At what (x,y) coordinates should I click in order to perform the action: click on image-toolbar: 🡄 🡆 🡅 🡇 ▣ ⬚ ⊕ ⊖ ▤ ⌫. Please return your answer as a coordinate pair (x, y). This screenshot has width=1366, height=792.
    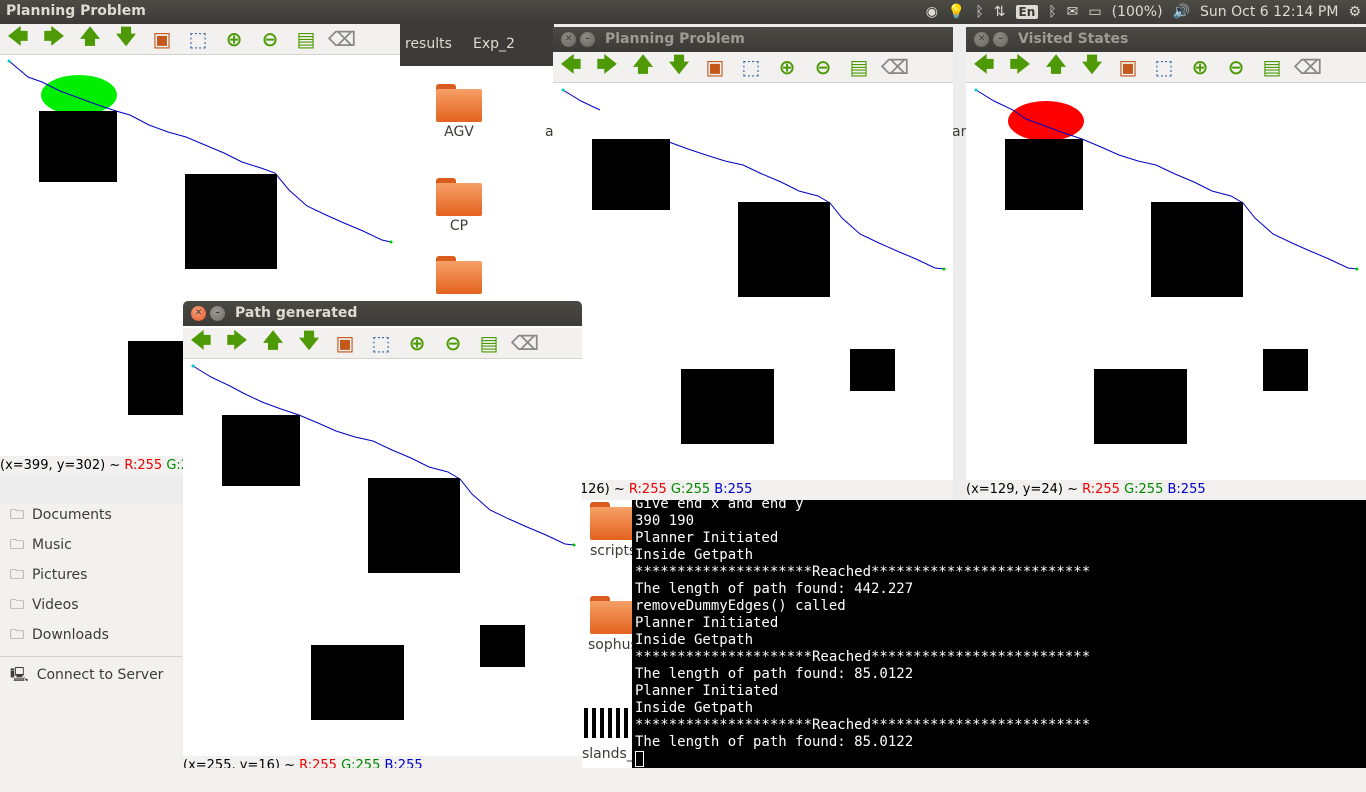
    Looking at the image, I should click on (382, 343).